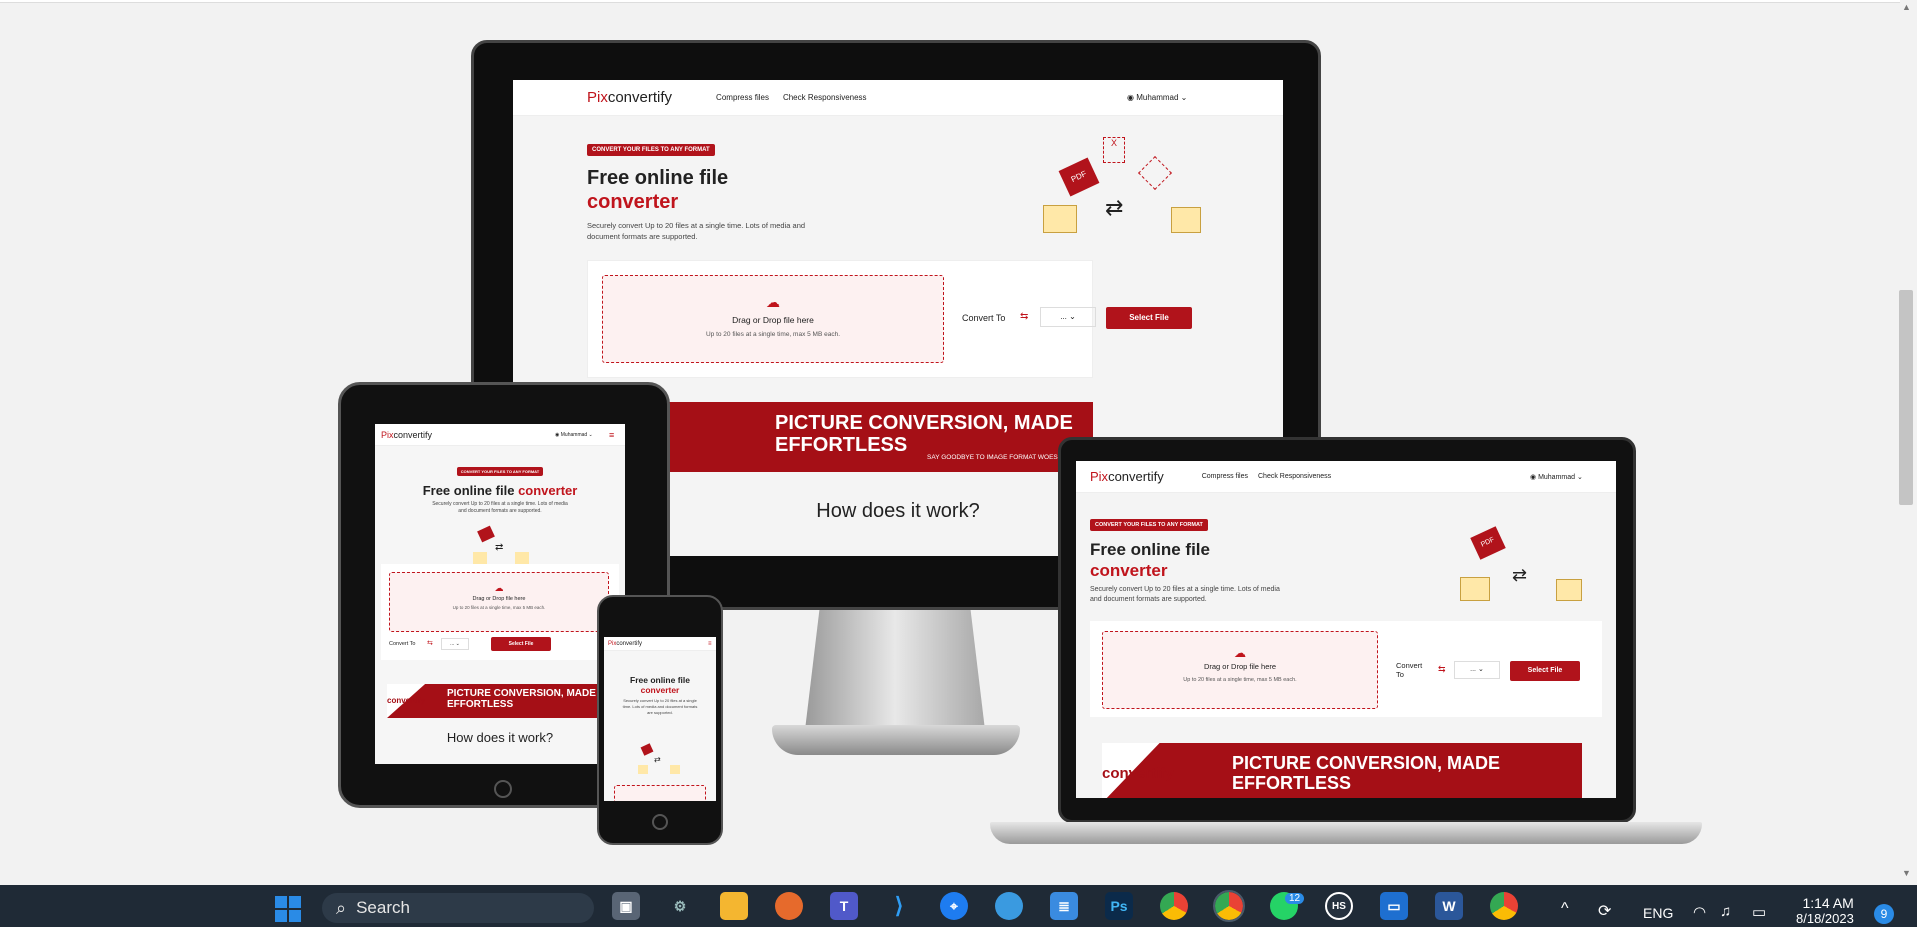 Image resolution: width=1917 pixels, height=927 pixels. What do you see at coordinates (984, 318) in the screenshot?
I see `convert-to-label: Convert To` at bounding box center [984, 318].